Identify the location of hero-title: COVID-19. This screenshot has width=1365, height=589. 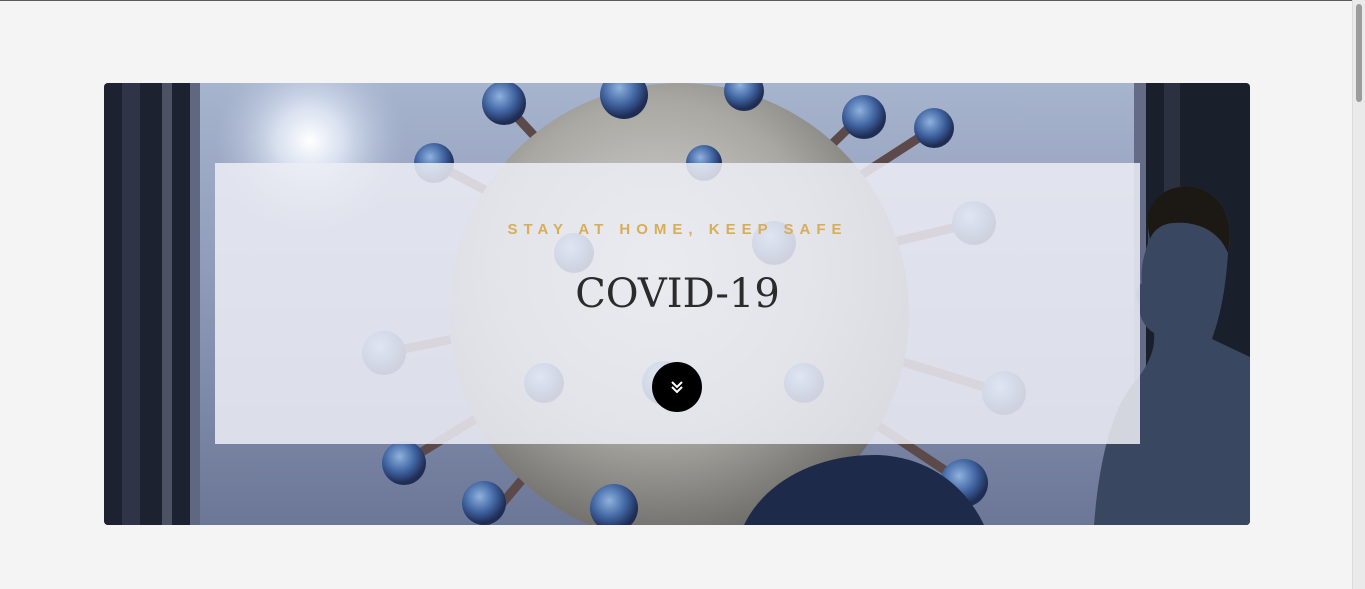
(677, 294).